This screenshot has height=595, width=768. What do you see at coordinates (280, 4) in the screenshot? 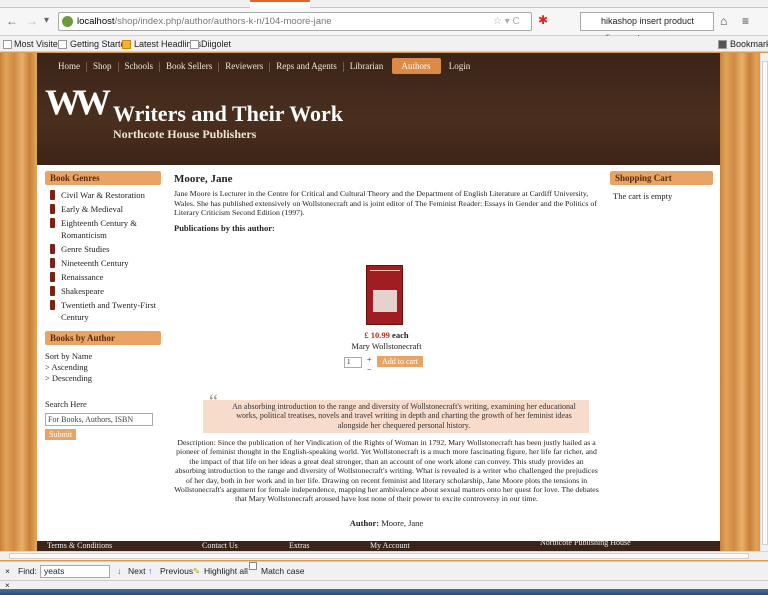
I see `active-tab` at bounding box center [280, 4].